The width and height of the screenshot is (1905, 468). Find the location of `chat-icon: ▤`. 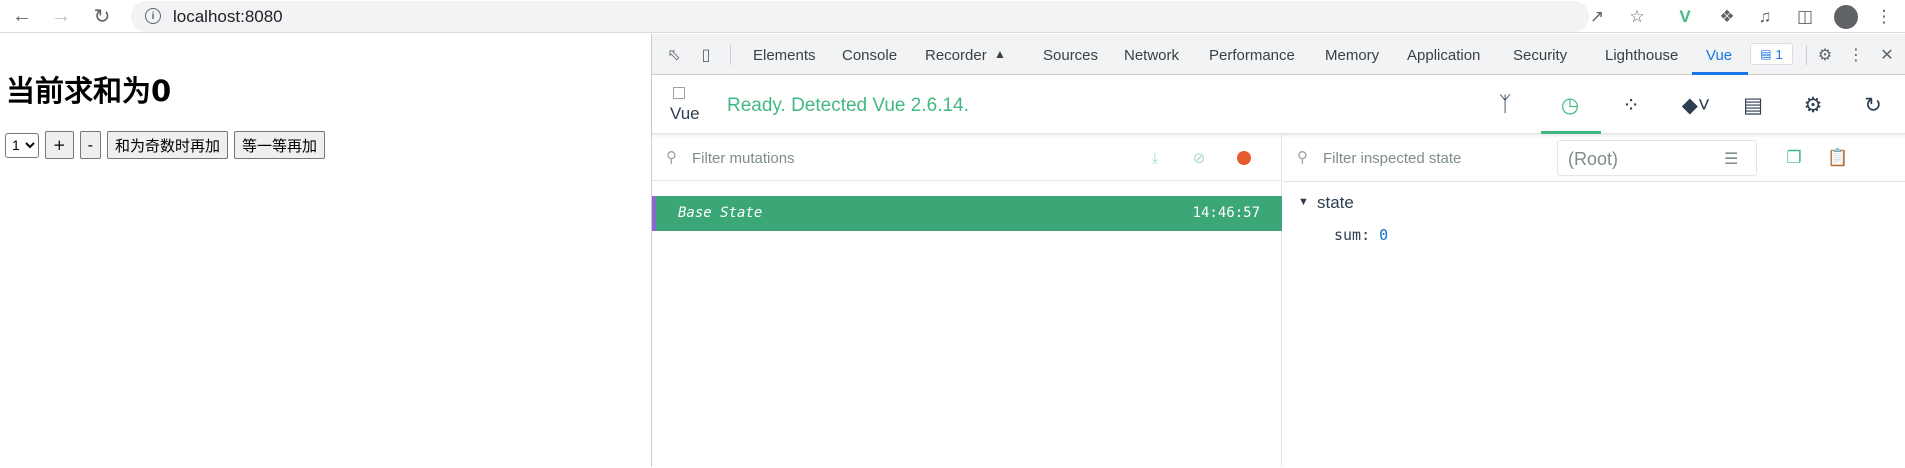

chat-icon: ▤ is located at coordinates (1766, 54).